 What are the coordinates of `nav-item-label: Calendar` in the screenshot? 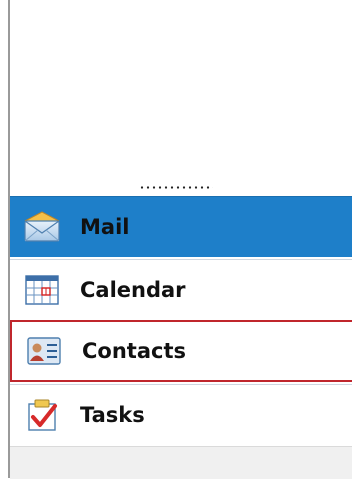 It's located at (133, 290).